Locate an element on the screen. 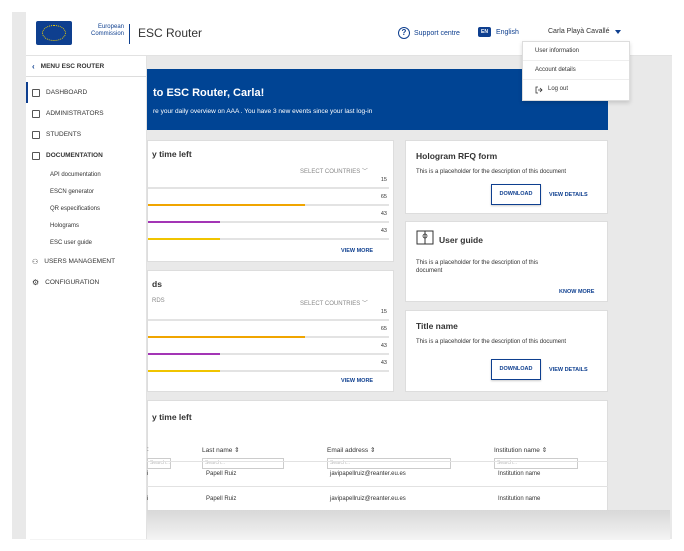 This screenshot has height=551, width=684. org-bottom: Commission is located at coordinates (107, 34).